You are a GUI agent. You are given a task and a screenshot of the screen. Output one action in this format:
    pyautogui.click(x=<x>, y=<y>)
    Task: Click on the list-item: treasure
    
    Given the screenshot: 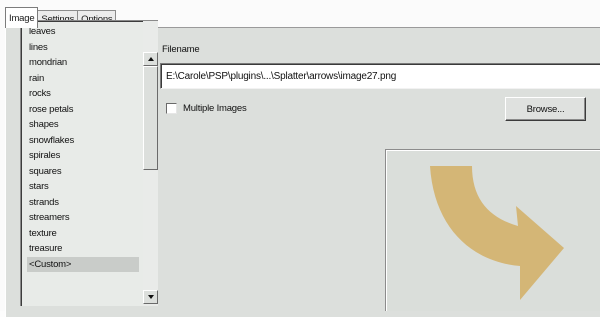 What is the action you would take?
    pyautogui.click(x=83, y=249)
    